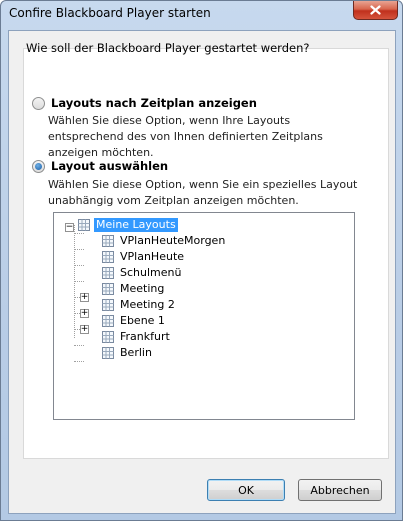 The height and width of the screenshot is (521, 403). Describe the element at coordinates (142, 289) in the screenshot. I see `tree-item-label: Meeting` at that location.